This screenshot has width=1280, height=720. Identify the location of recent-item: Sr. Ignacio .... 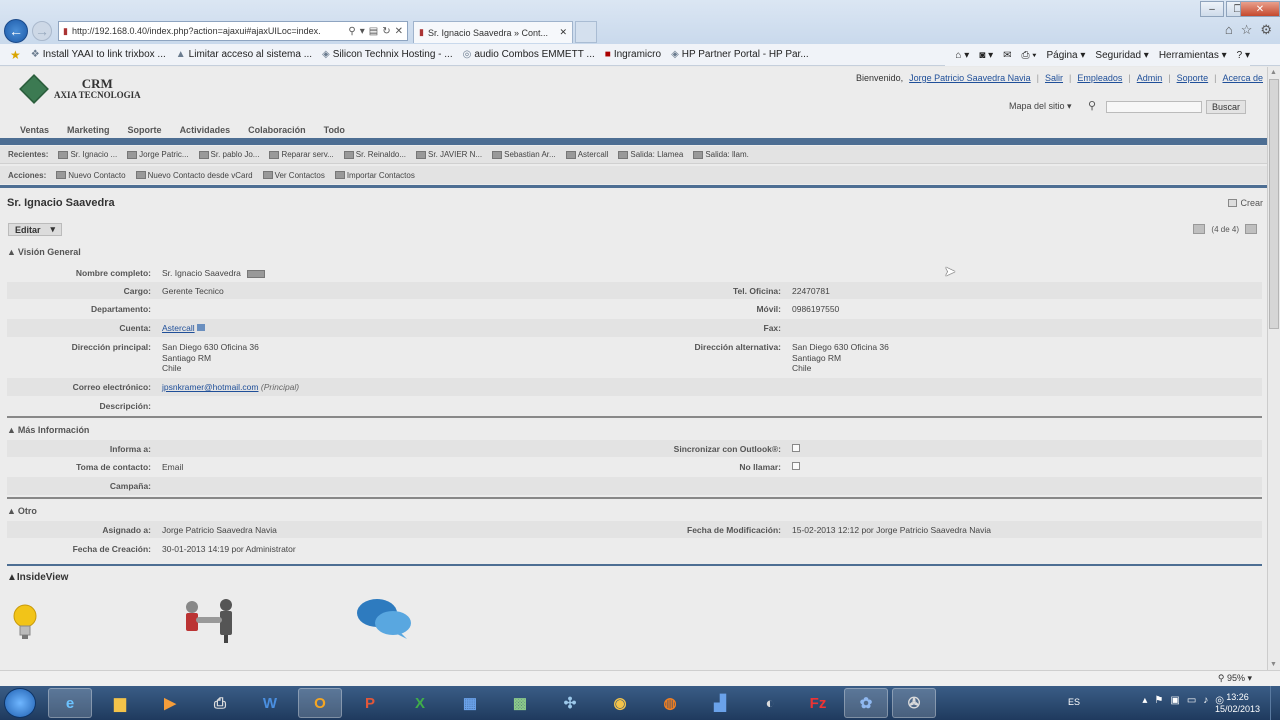
(87, 154).